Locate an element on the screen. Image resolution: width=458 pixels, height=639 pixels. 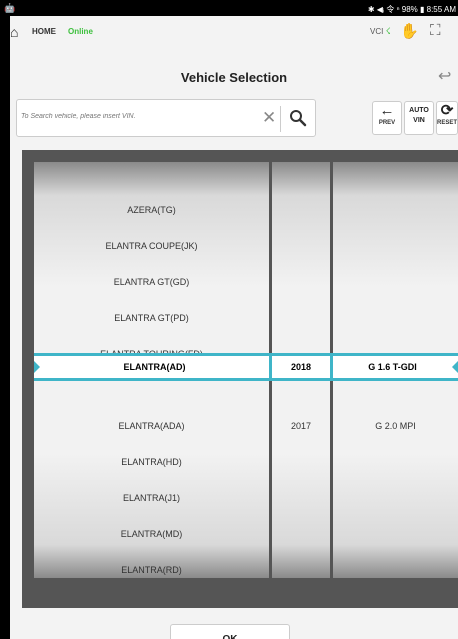
reset-icon: ⟳ is located at coordinates (447, 110).